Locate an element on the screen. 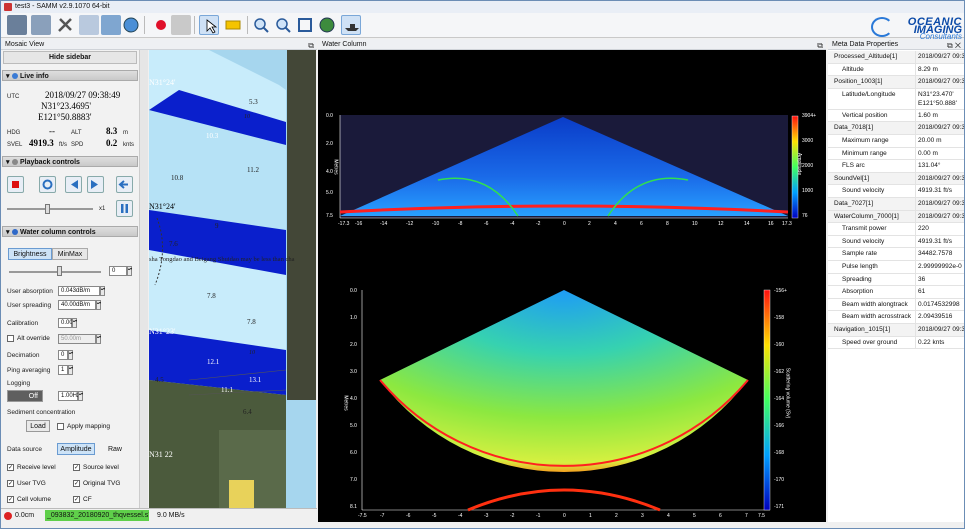 The width and height of the screenshot is (965, 529). meta-property-row: FLS arc 131.04° is located at coordinates (896, 166).